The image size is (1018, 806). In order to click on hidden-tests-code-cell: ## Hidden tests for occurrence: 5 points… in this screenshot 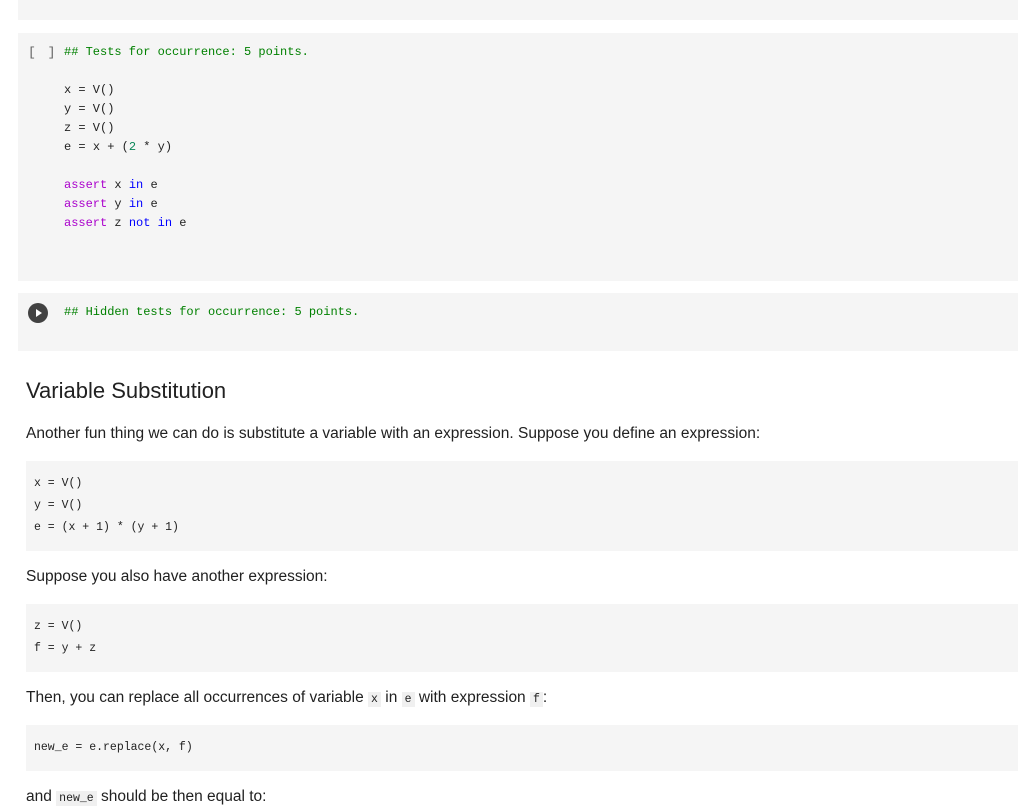, I will do `click(518, 322)`.